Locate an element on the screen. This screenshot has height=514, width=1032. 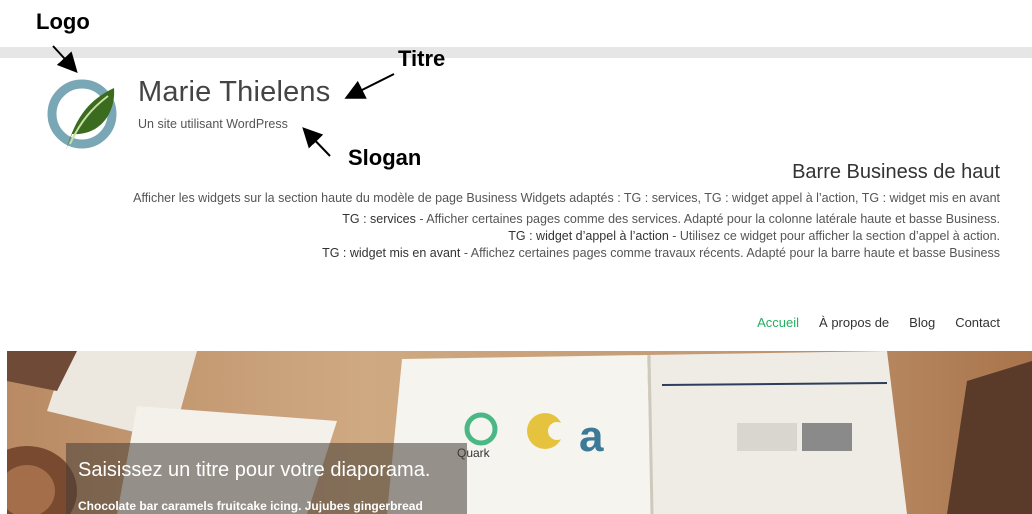
business-bar-title: Barre Business de haut is located at coordinates (896, 172).